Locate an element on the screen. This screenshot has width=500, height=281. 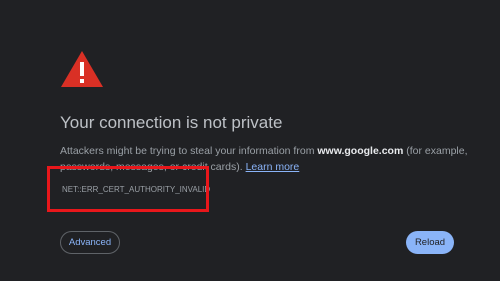
site-domain: www.google.com is located at coordinates (360, 151).